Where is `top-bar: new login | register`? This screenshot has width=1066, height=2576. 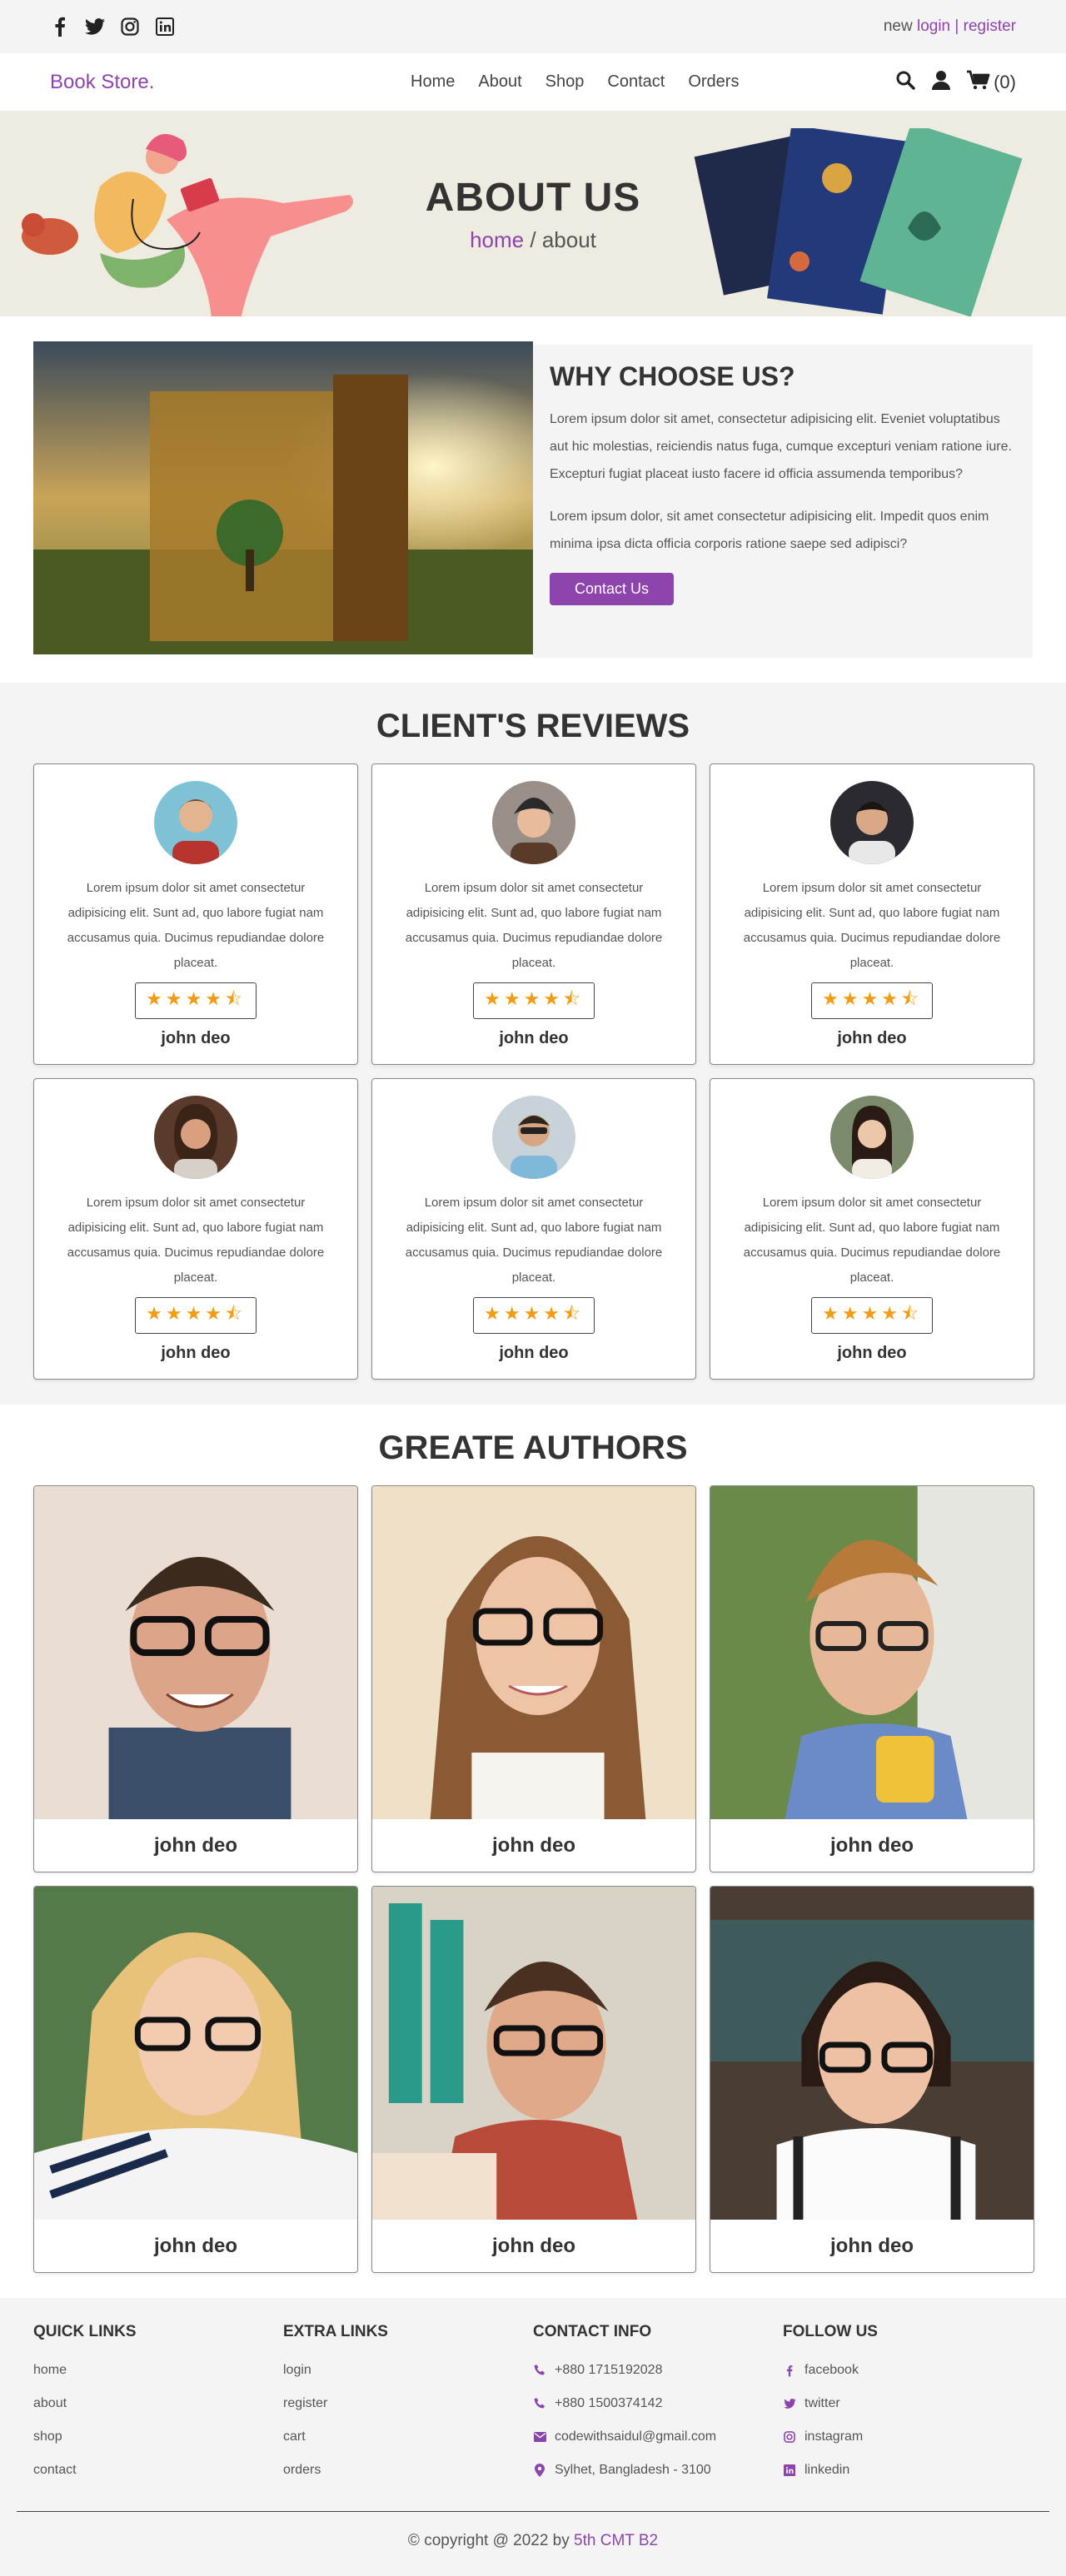 top-bar: new login | register is located at coordinates (533, 26).